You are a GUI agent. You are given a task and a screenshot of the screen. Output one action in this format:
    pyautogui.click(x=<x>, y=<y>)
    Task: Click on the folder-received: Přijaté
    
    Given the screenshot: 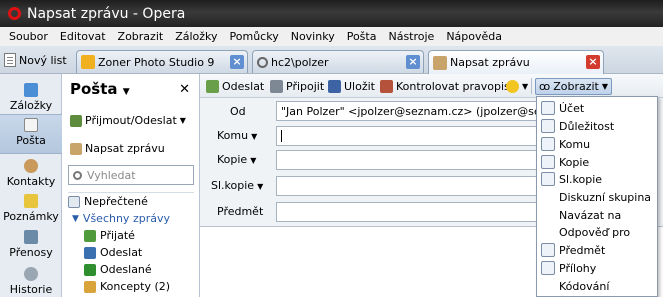 What is the action you would take?
    pyautogui.click(x=109, y=235)
    